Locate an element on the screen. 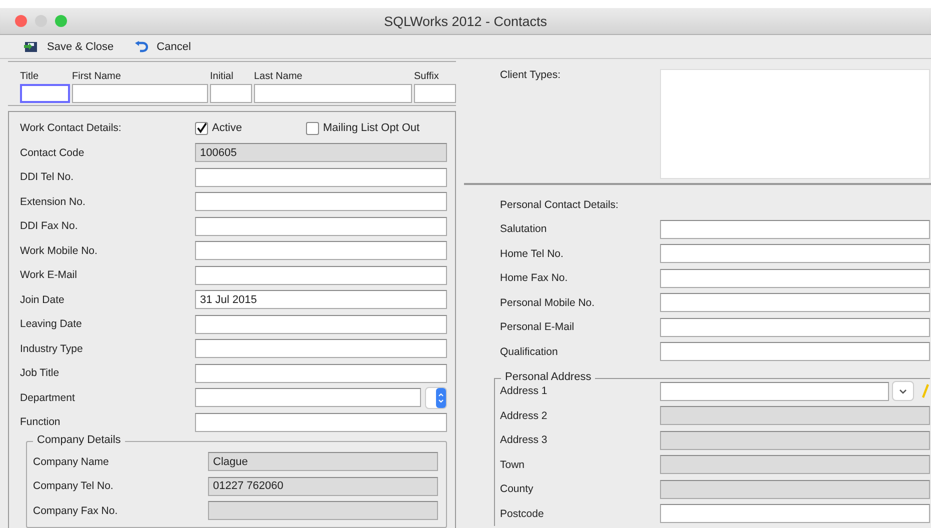  close-button is located at coordinates (21, 21).